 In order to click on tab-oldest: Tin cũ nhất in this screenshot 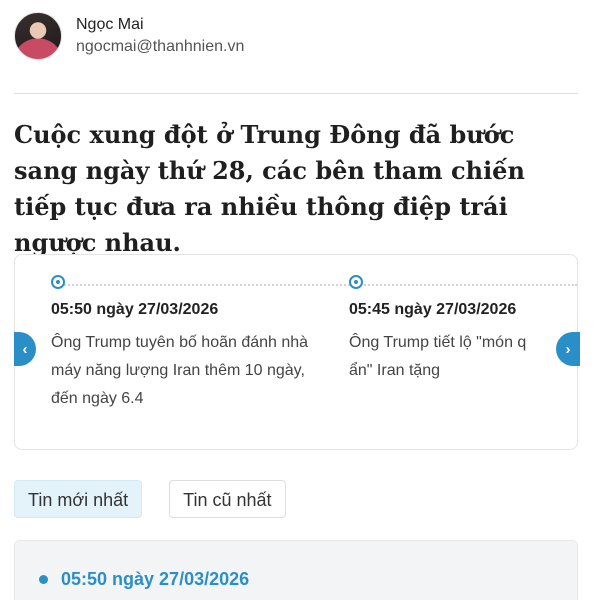, I will do `click(227, 499)`.